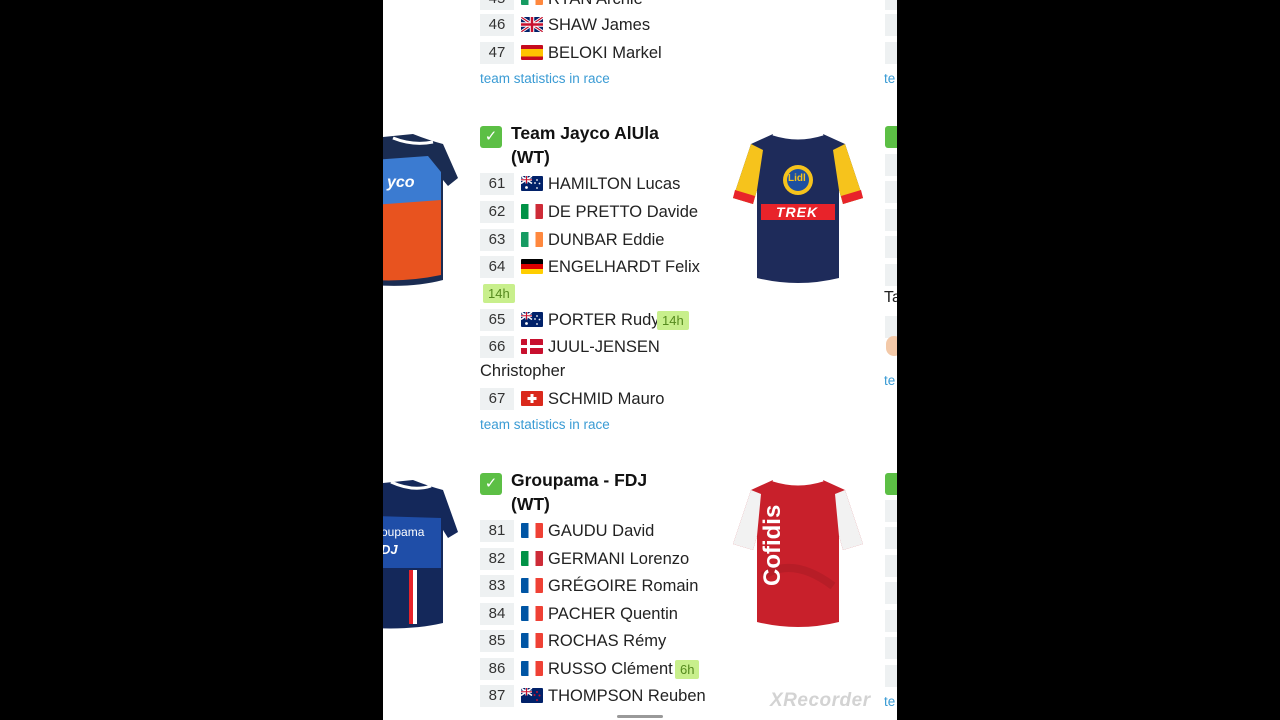 The image size is (1280, 720). I want to click on rider-number: 64, so click(497, 267).